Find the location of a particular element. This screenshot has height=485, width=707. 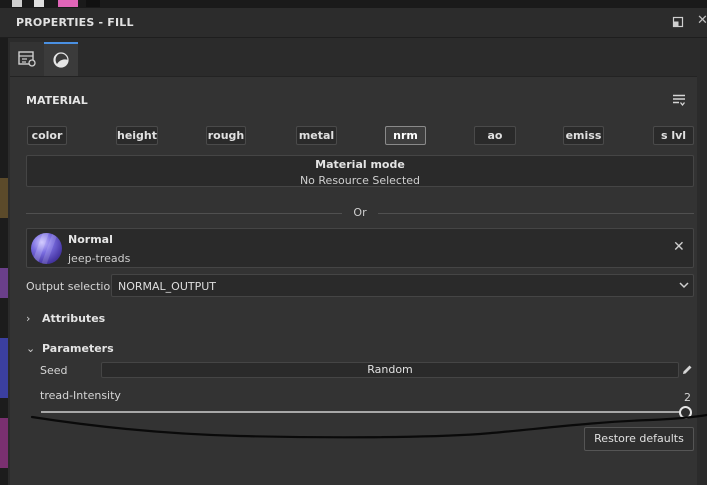

channel-metal-button: metal is located at coordinates (316, 135).